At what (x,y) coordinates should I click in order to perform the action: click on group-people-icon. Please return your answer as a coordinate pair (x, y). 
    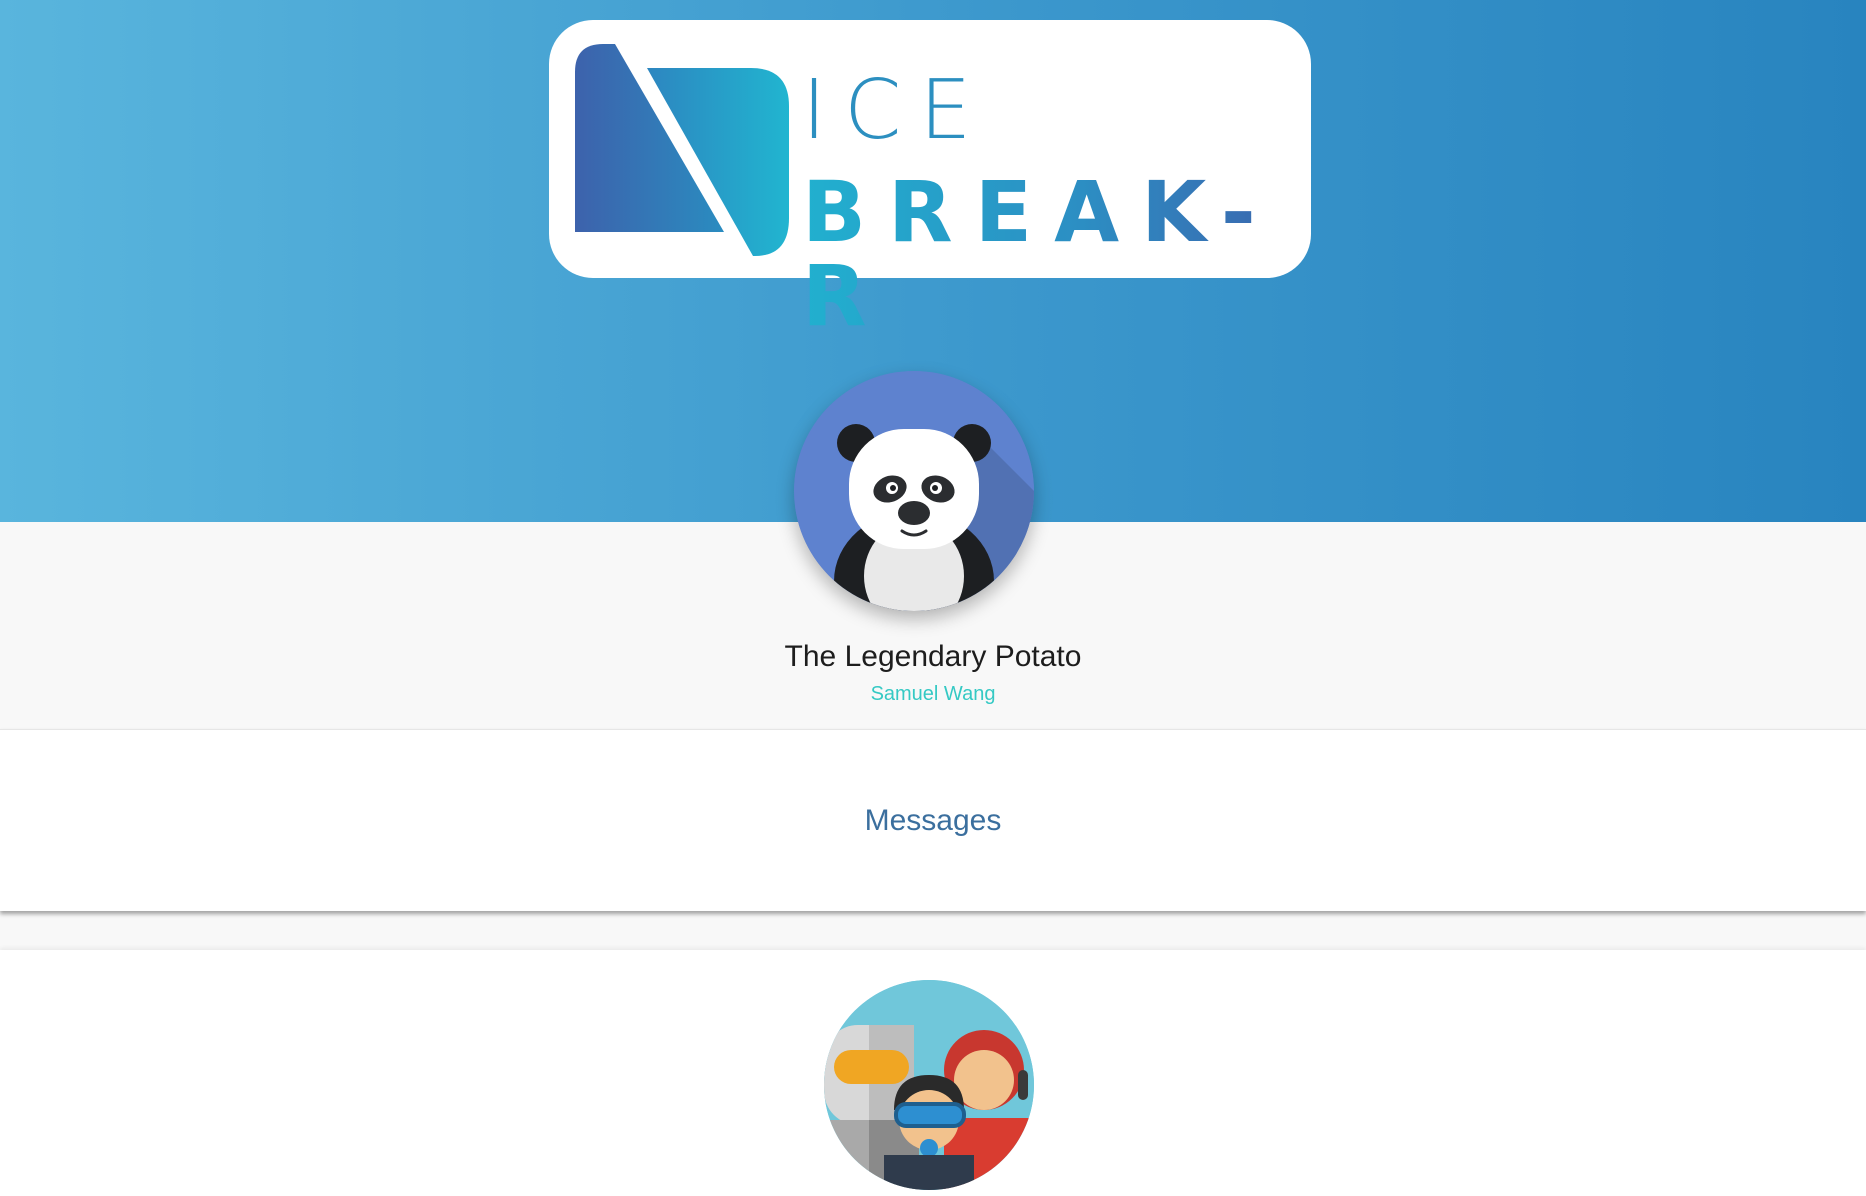
    Looking at the image, I should click on (929, 1085).